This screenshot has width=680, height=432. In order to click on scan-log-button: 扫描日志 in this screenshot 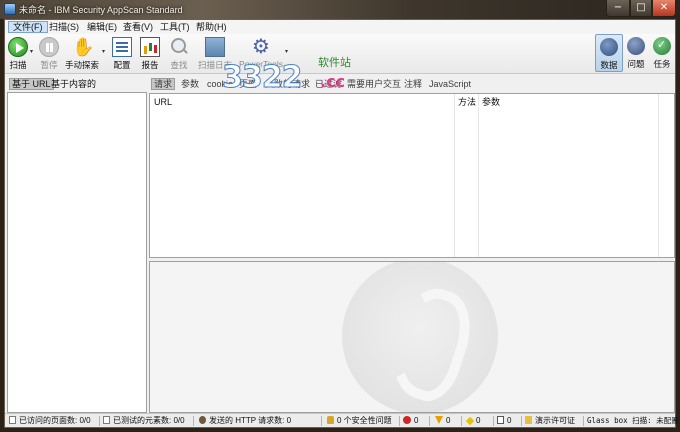, I will do `click(215, 53)`.